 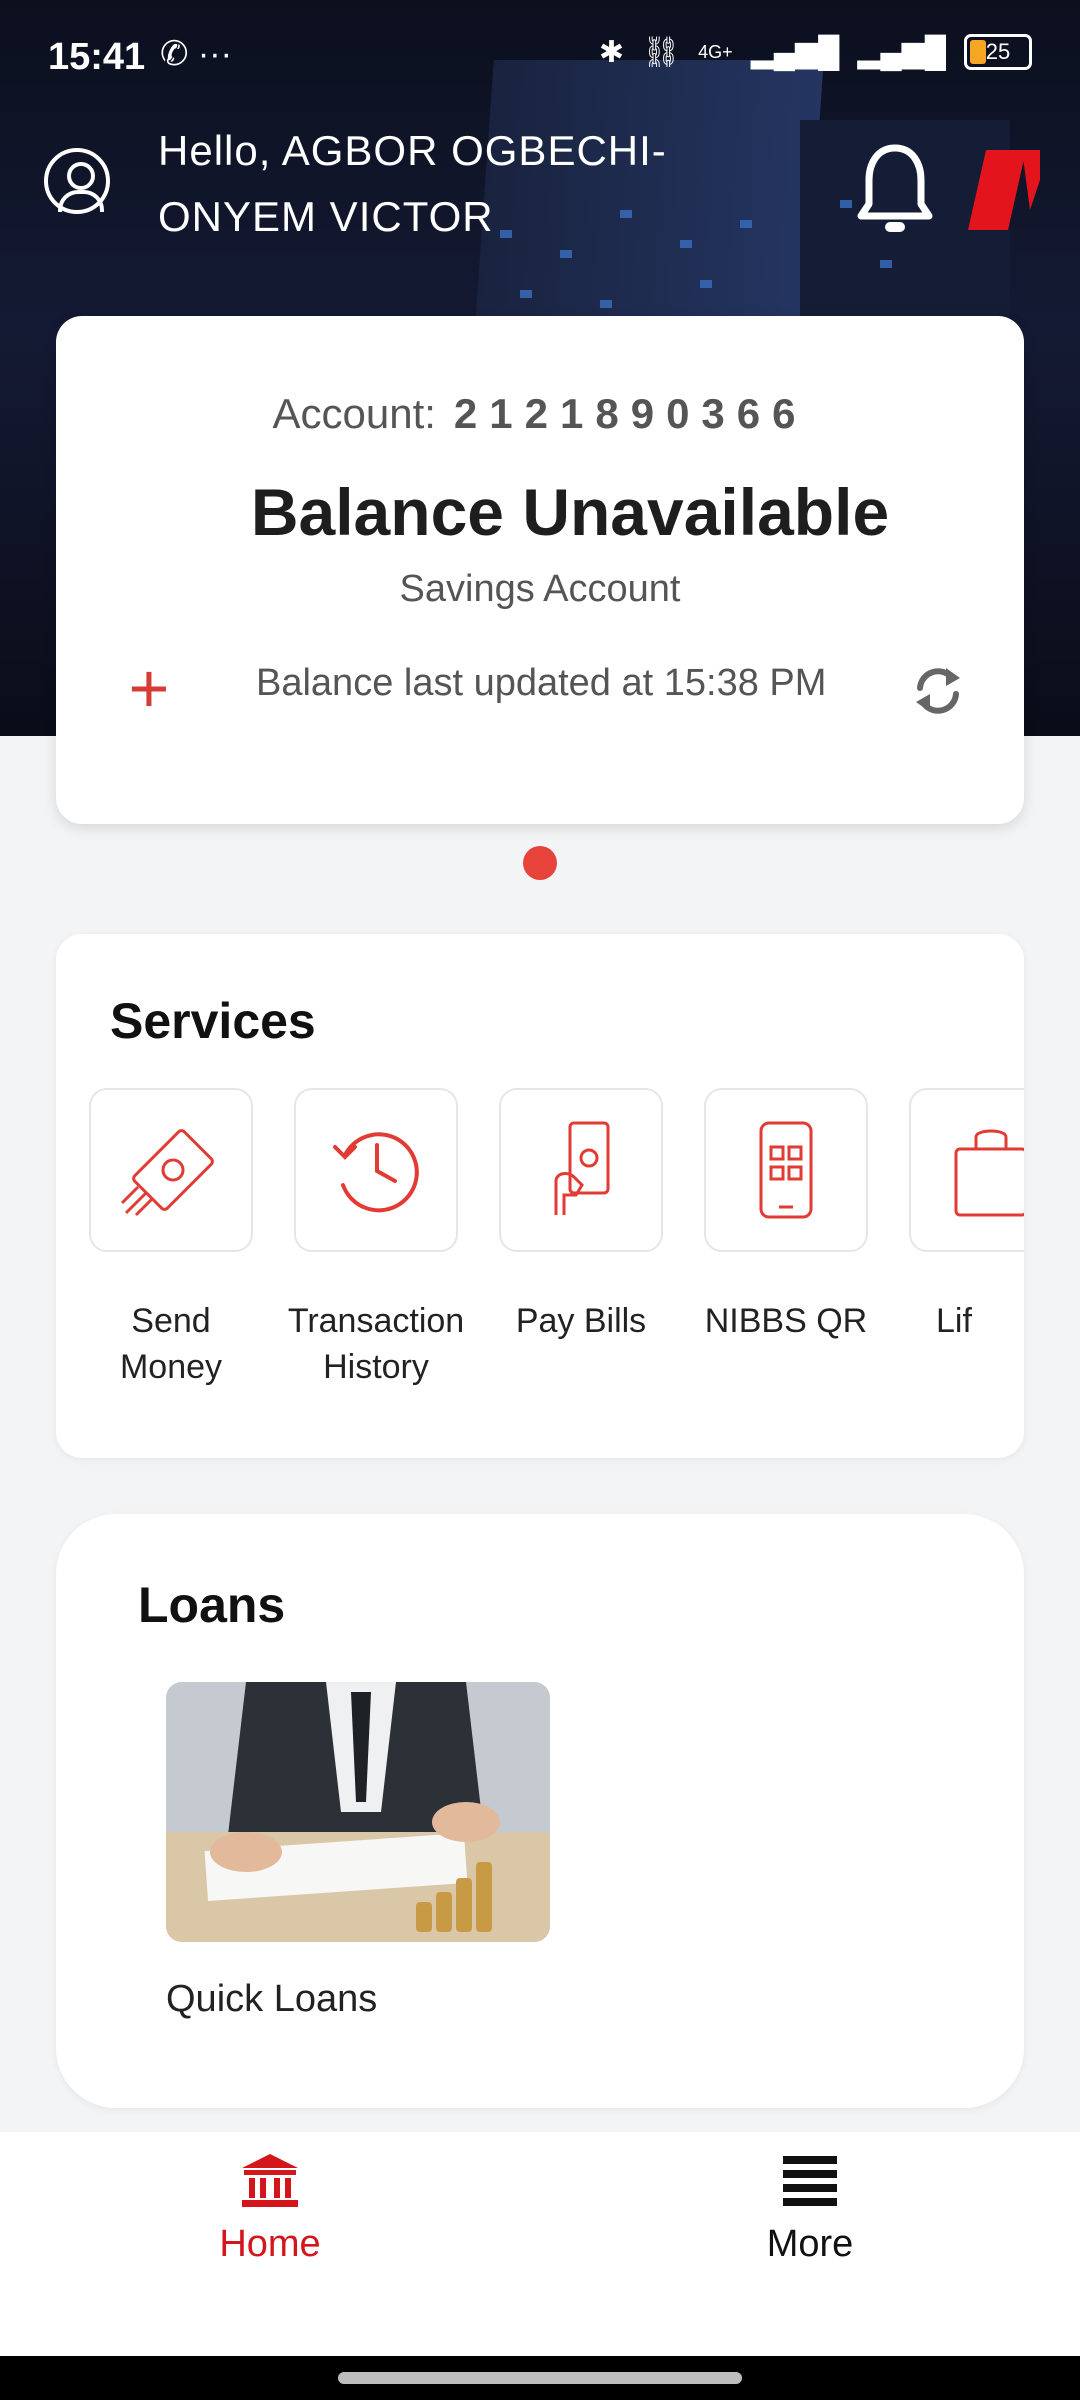 What do you see at coordinates (570, 512) in the screenshot?
I see `balance-text: Balance Unavailable` at bounding box center [570, 512].